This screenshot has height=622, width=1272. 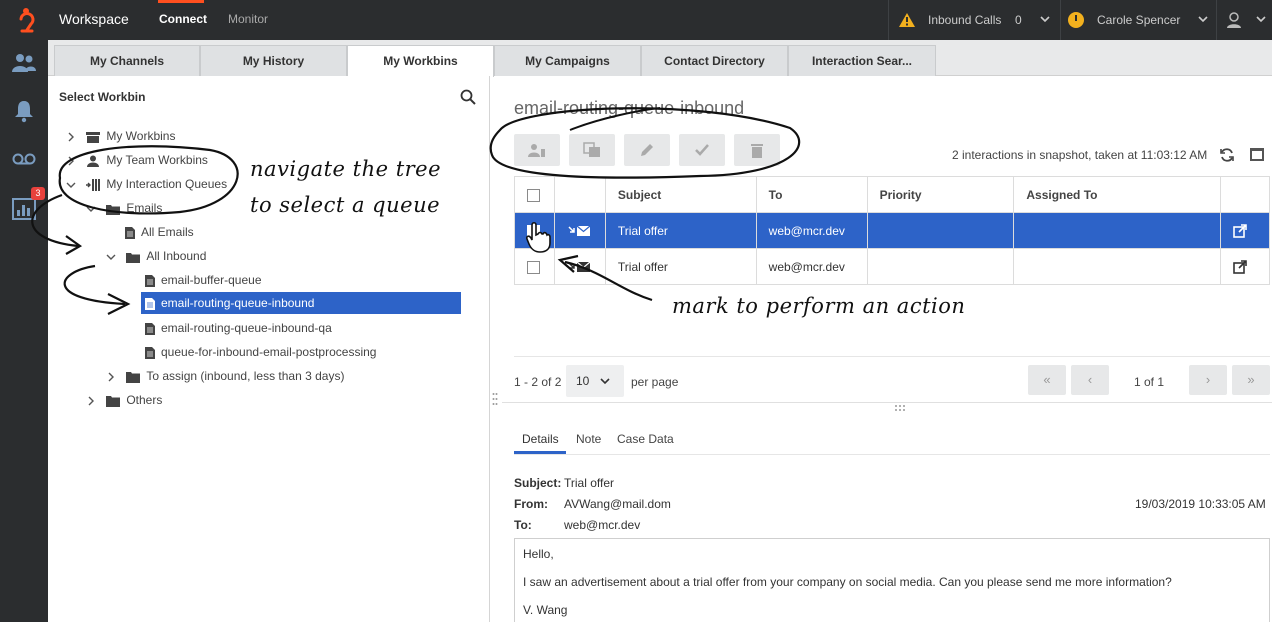 I want to click on tree-item-to-assign: To assign (inbound, less than 3 days), so click(x=224, y=376).